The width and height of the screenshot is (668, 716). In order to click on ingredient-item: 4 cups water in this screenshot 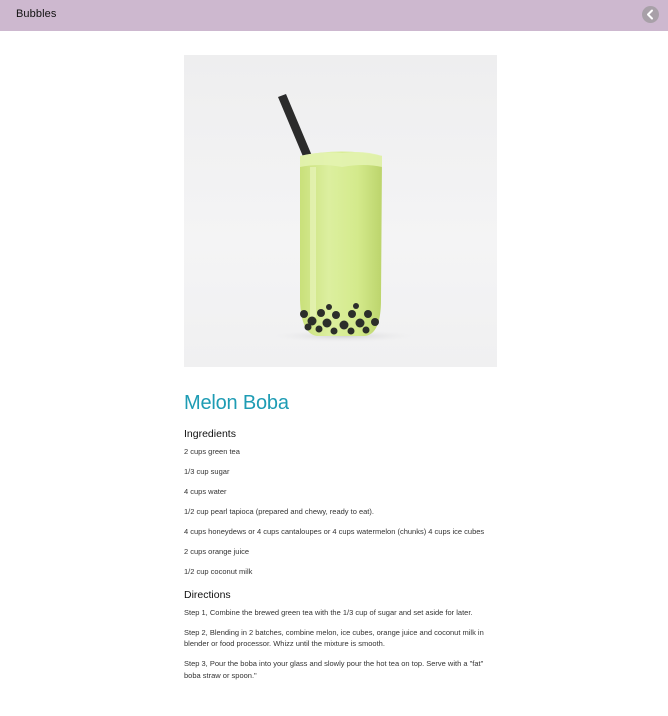, I will do `click(205, 491)`.